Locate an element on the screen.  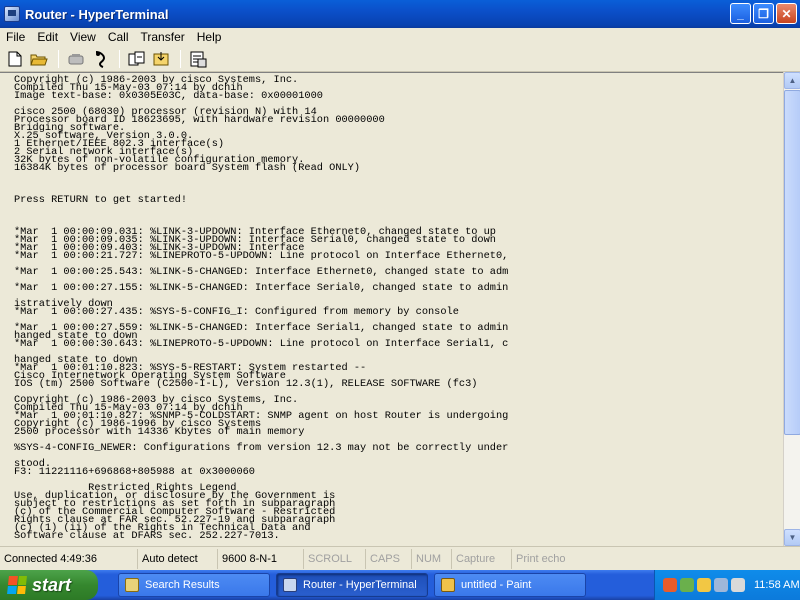
properties-icon is located at coordinates (198, 59).